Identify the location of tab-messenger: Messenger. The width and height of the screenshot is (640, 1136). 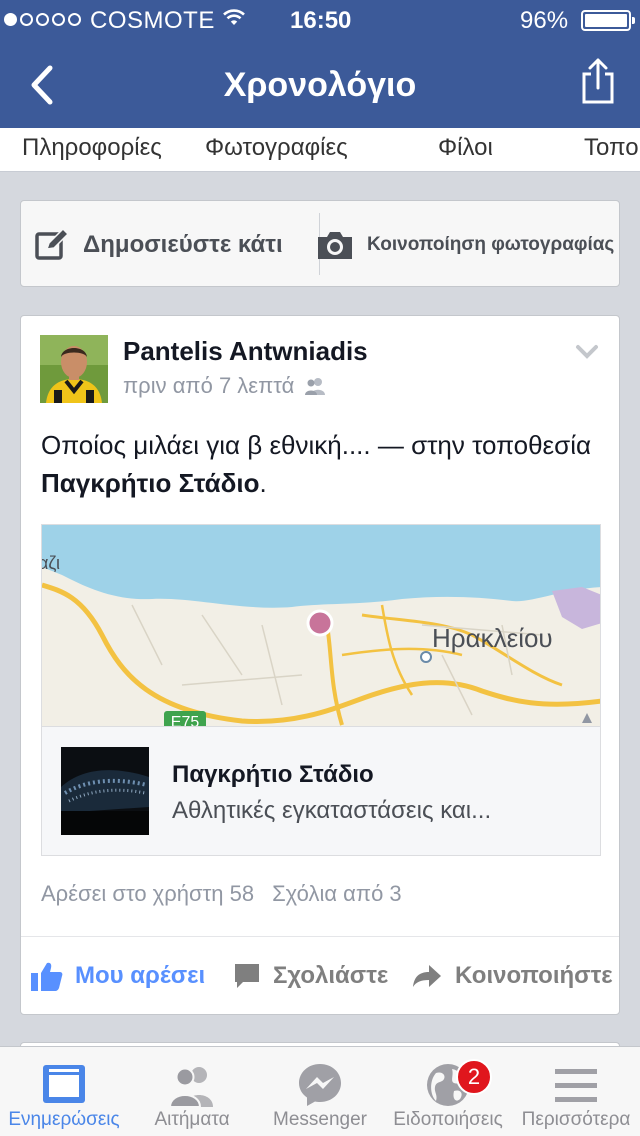
(320, 1091).